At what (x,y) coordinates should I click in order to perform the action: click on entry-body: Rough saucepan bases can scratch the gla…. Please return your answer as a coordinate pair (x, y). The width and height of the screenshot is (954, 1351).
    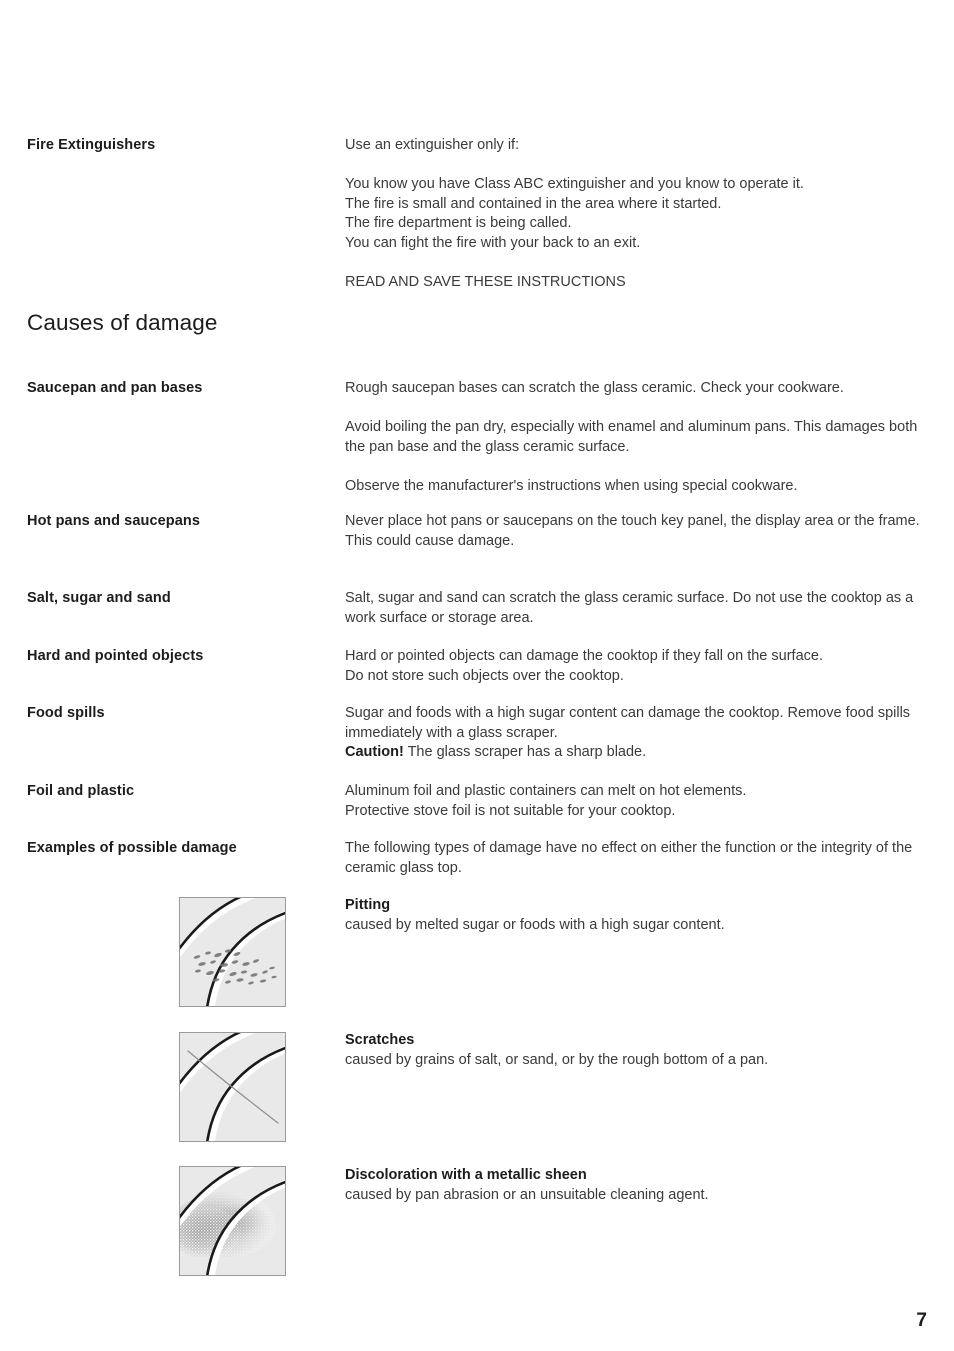
    Looking at the image, I should click on (640, 437).